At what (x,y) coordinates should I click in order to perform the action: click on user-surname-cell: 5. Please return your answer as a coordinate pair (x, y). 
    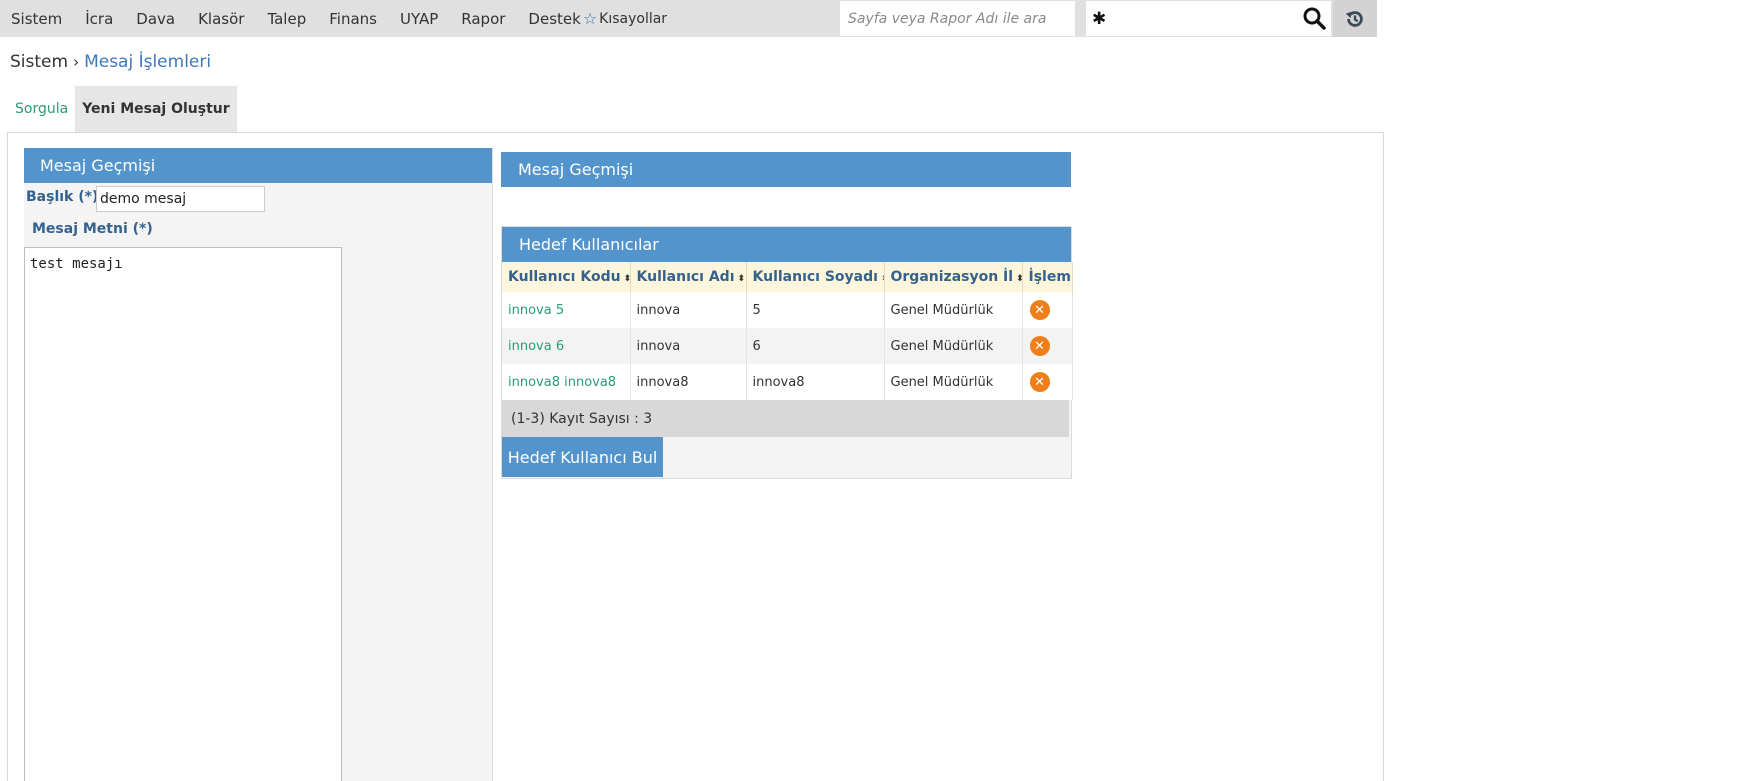
    Looking at the image, I should click on (815, 310).